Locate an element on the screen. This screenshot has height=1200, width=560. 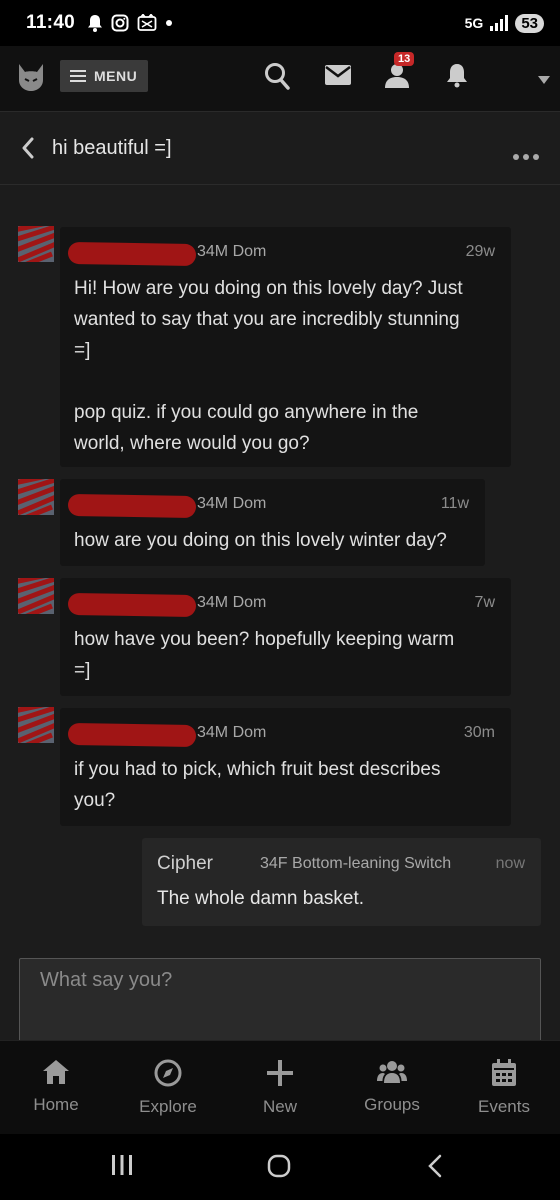
message-time: 7w is located at coordinates (484, 602).